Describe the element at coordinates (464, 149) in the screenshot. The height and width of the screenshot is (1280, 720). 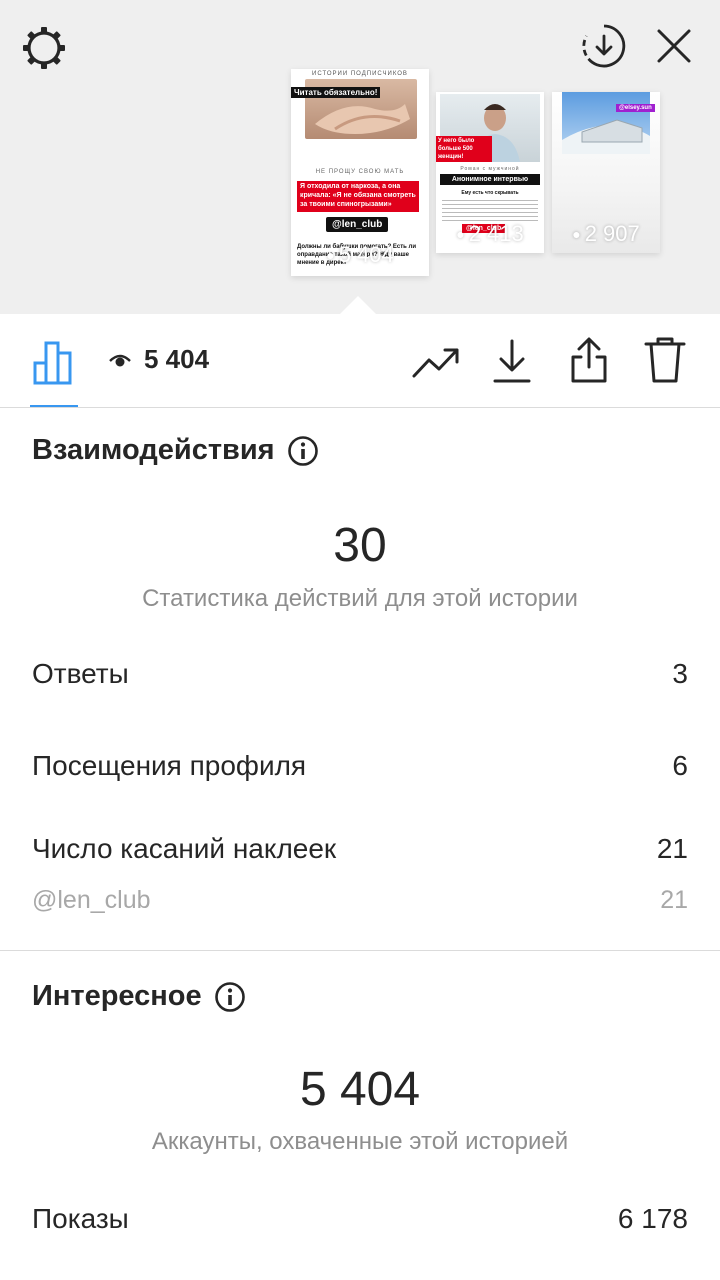
I see `story-2-sticker: У него было больше 500 женщин!` at that location.